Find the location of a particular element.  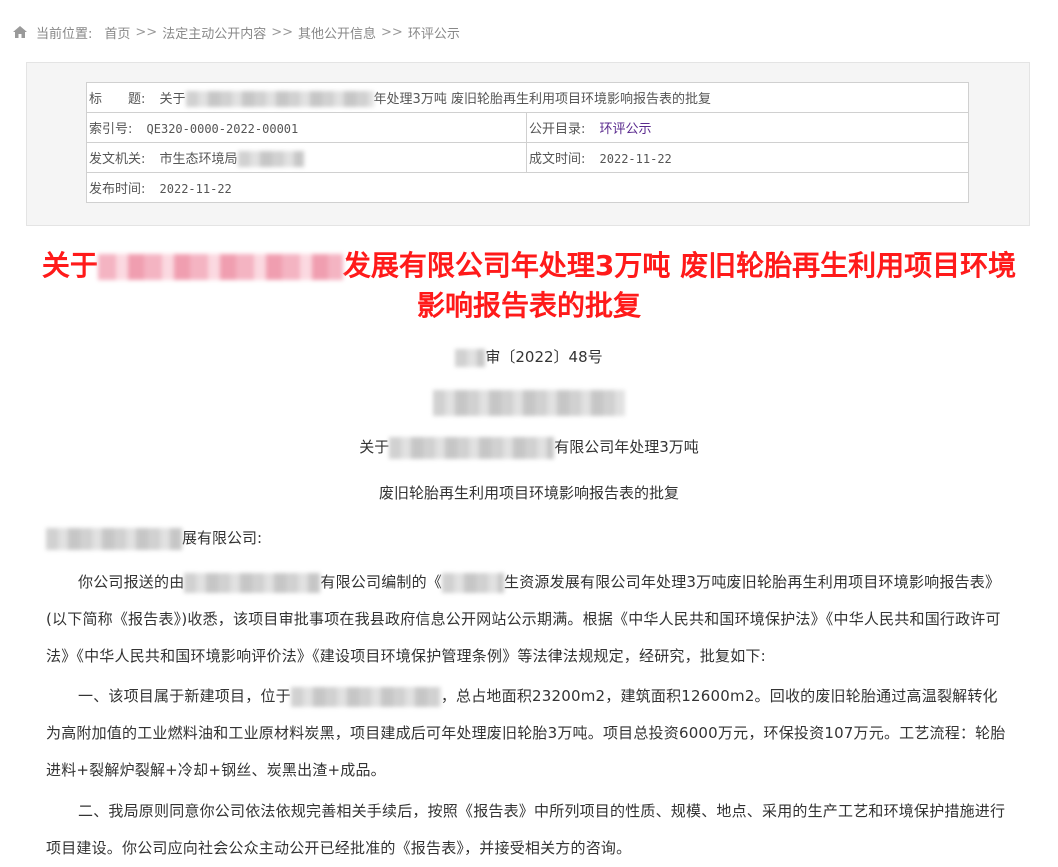

metadata-row-title: 标 题: 关于 年处理3万吨 废旧轮胎再生利用项目环境影响报告表的批复 is located at coordinates (527, 97).